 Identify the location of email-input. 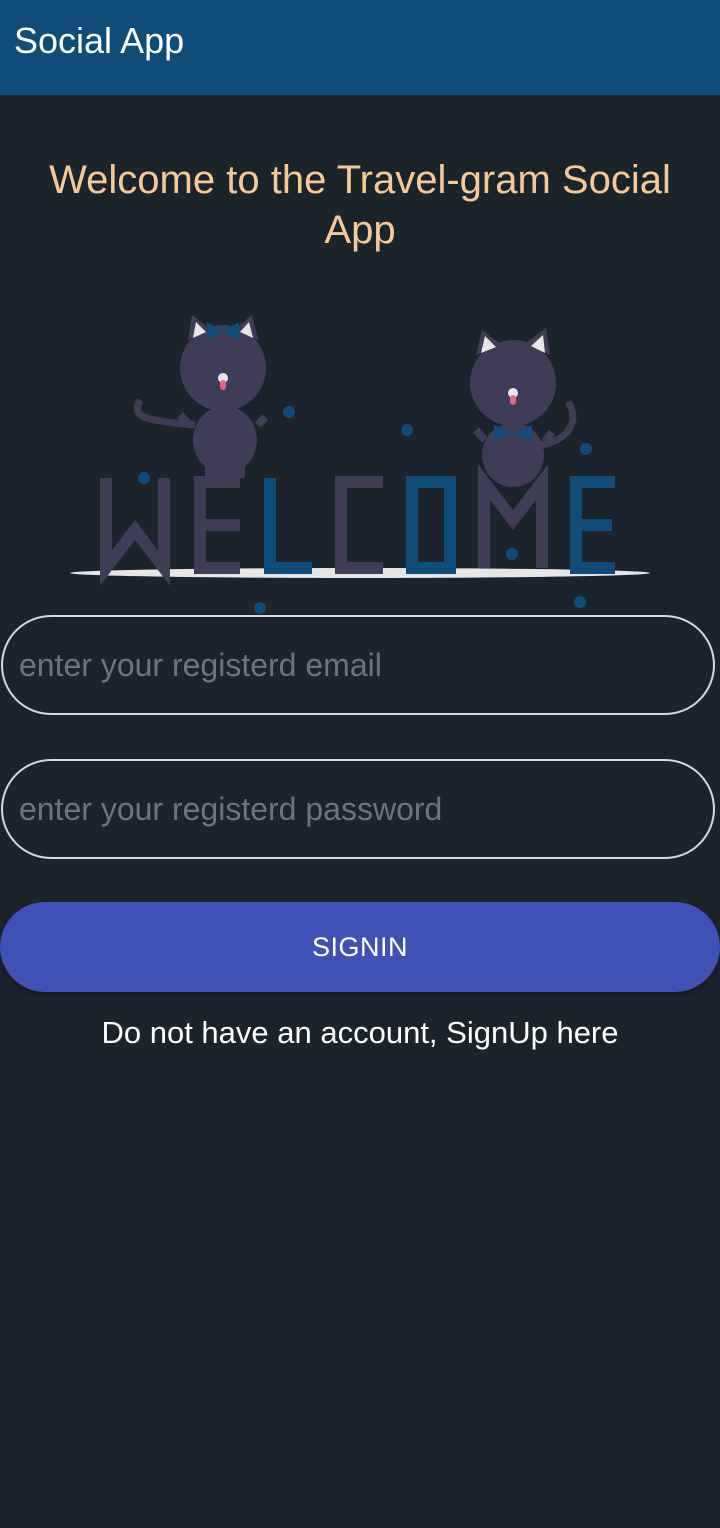
(358, 665).